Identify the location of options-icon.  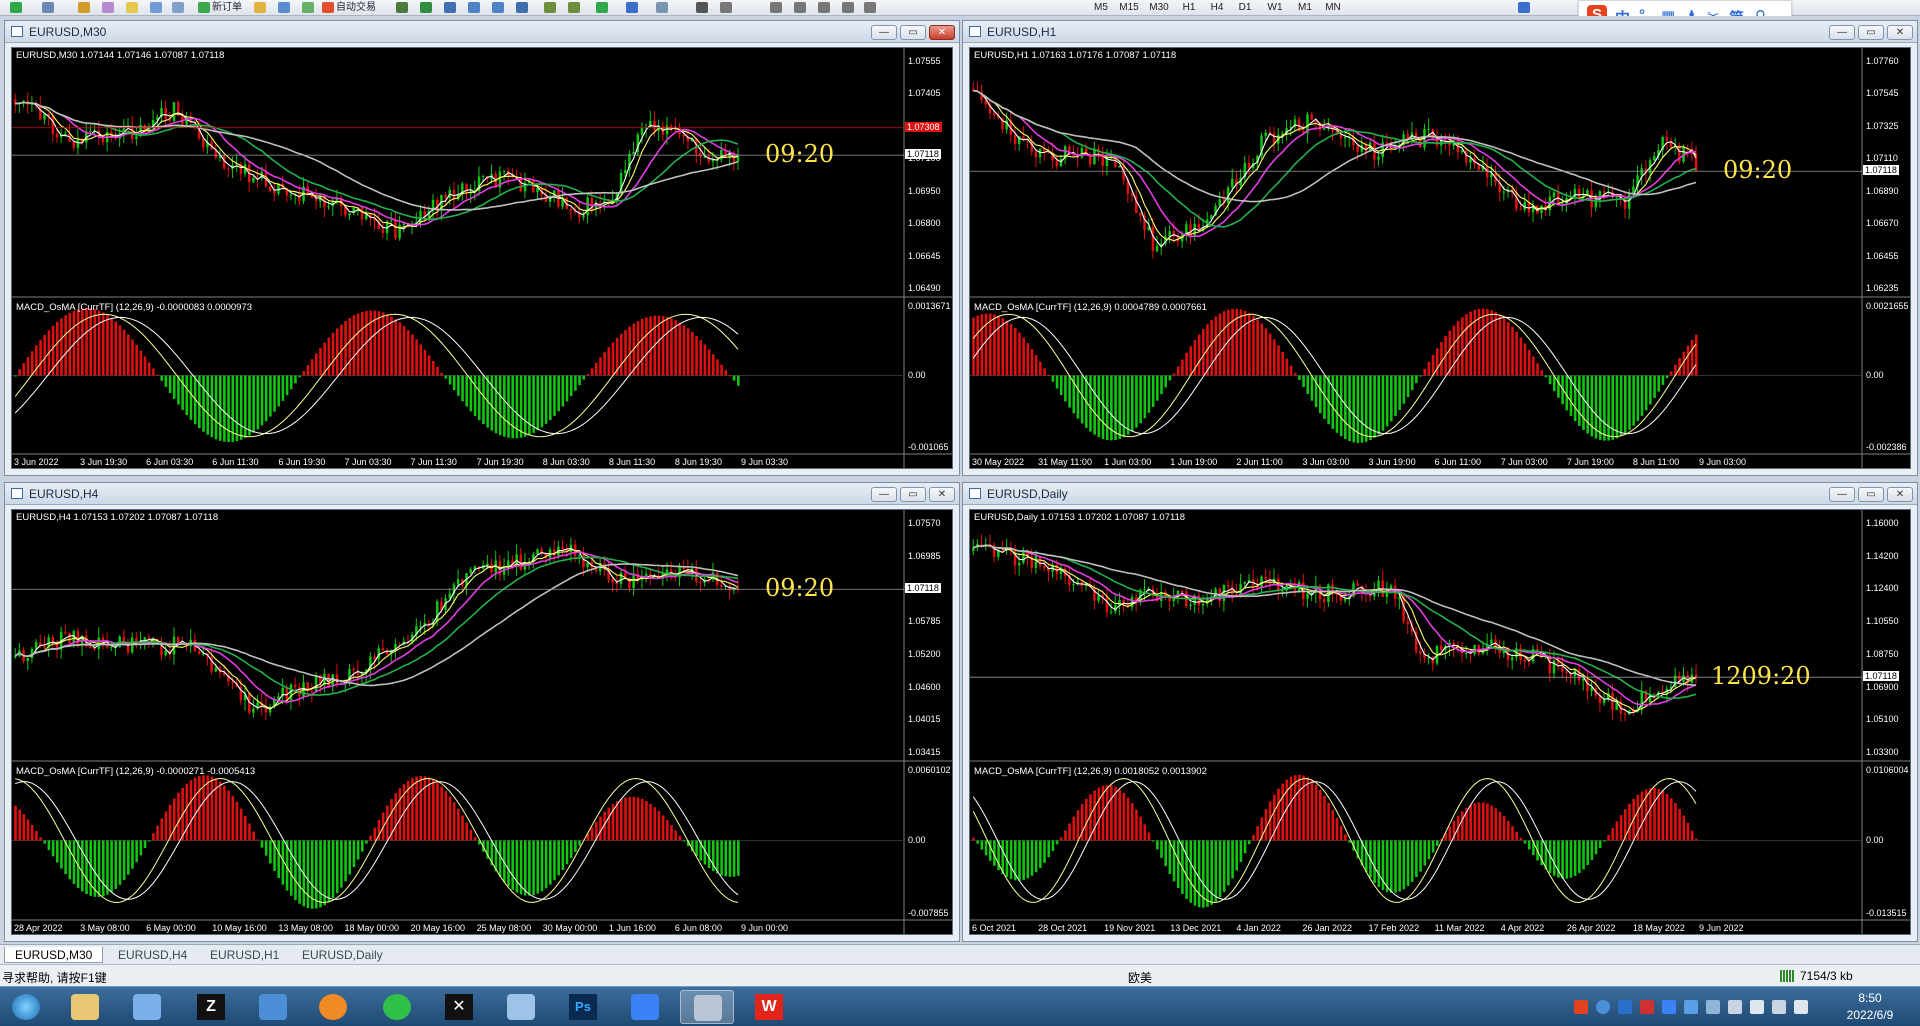
(284, 7).